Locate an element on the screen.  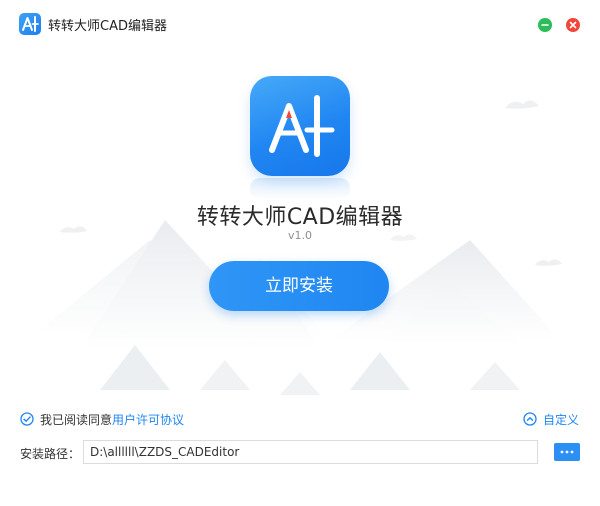
chevron-up-icon is located at coordinates (530, 419).